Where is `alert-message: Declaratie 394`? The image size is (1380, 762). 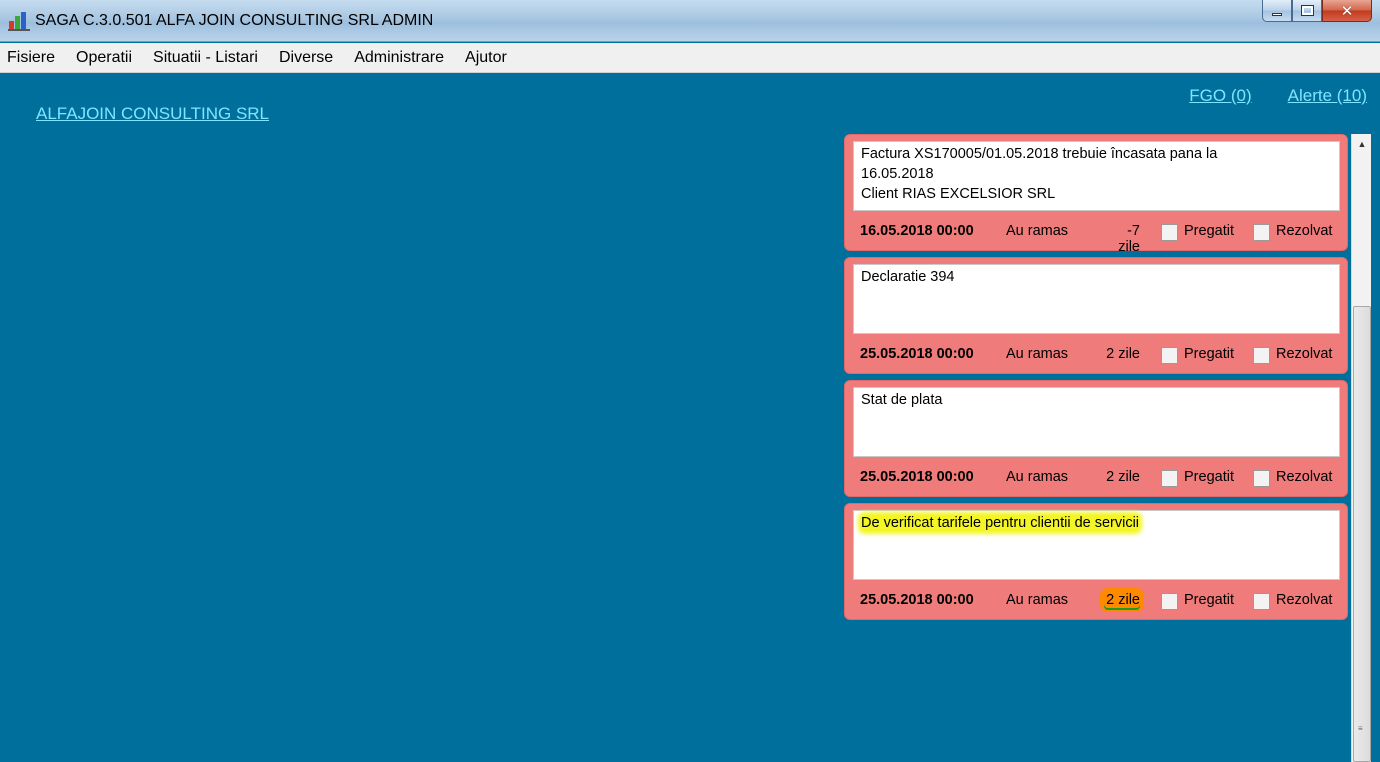
alert-message: Declaratie 394 is located at coordinates (1096, 299).